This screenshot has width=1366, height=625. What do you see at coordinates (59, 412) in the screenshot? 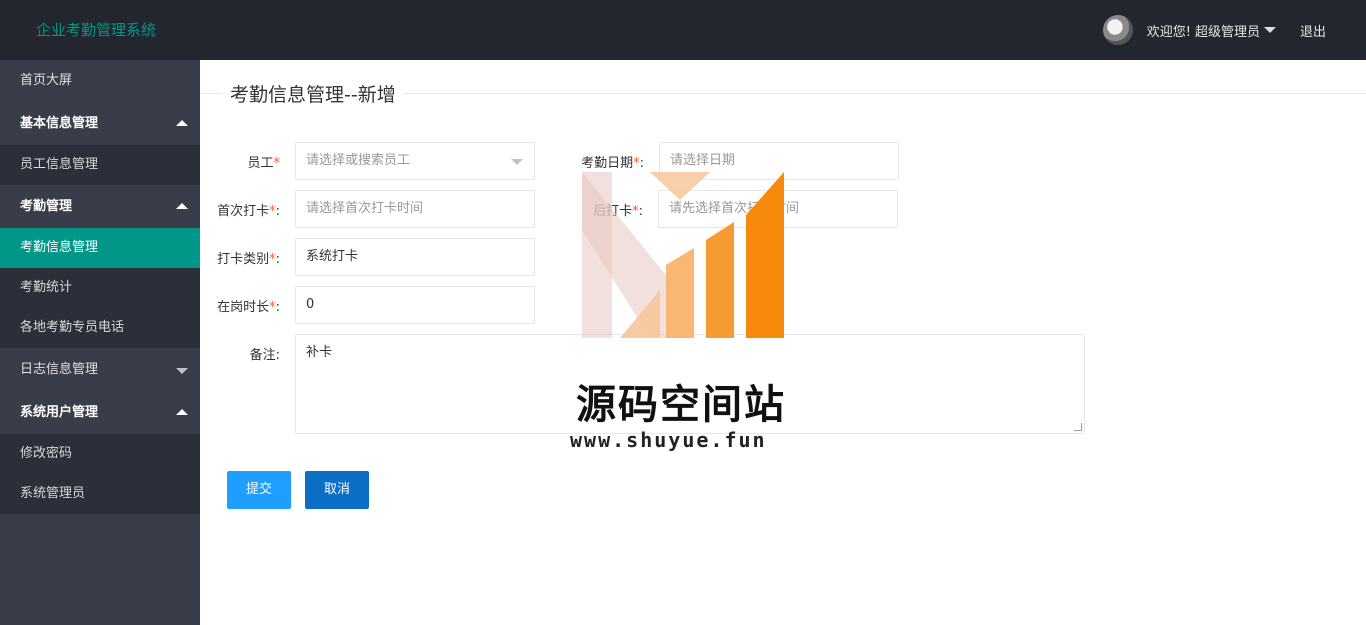
I see `sidebar-group-label: 系统用户管理` at bounding box center [59, 412].